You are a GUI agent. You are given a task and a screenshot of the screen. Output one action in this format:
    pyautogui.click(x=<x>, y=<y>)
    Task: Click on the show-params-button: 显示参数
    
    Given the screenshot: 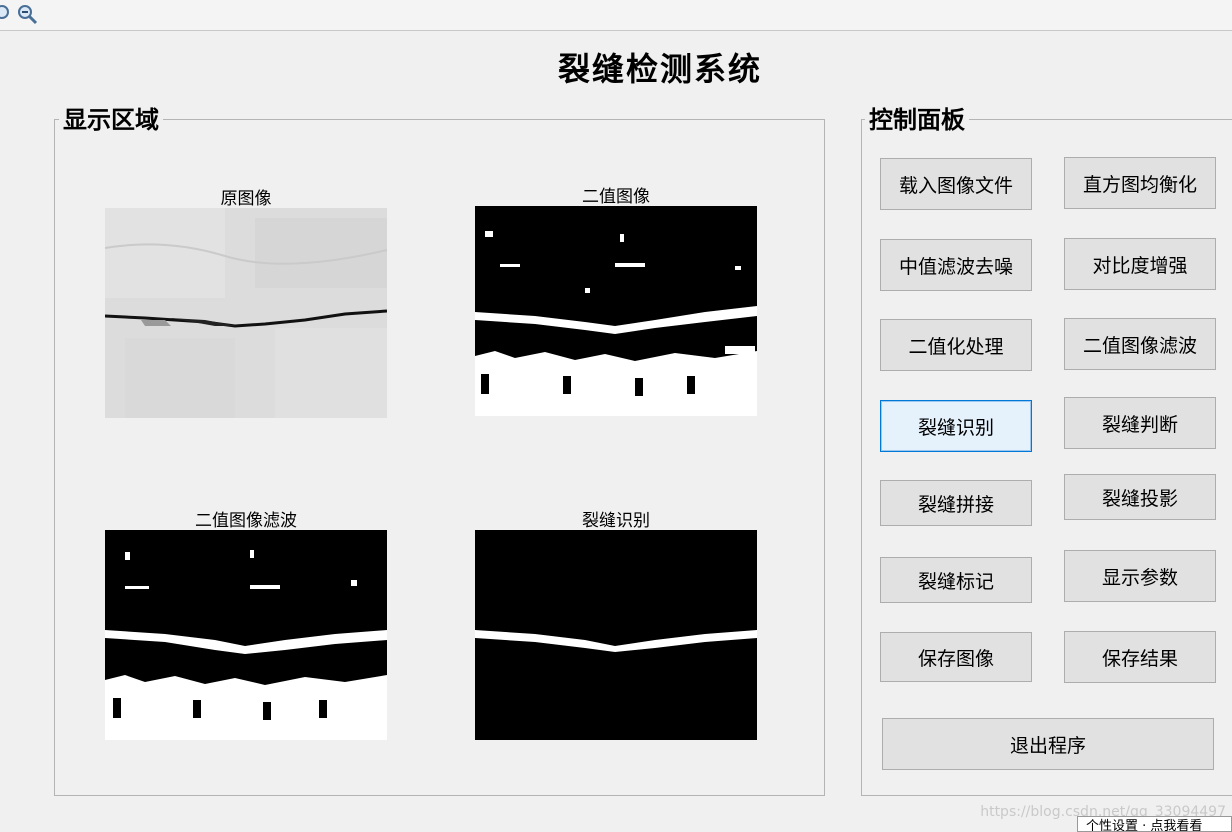 What is the action you would take?
    pyautogui.click(x=1140, y=576)
    